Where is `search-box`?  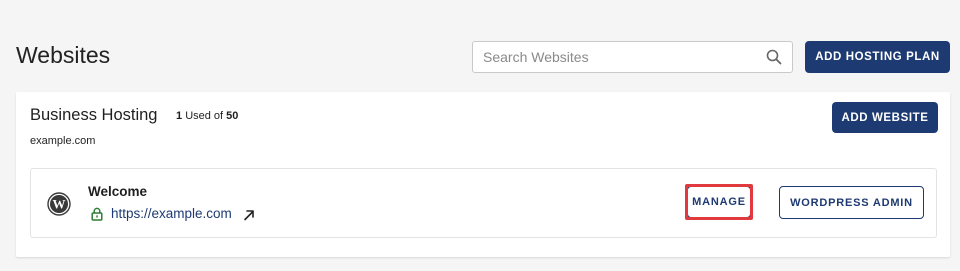
search-box is located at coordinates (632, 57).